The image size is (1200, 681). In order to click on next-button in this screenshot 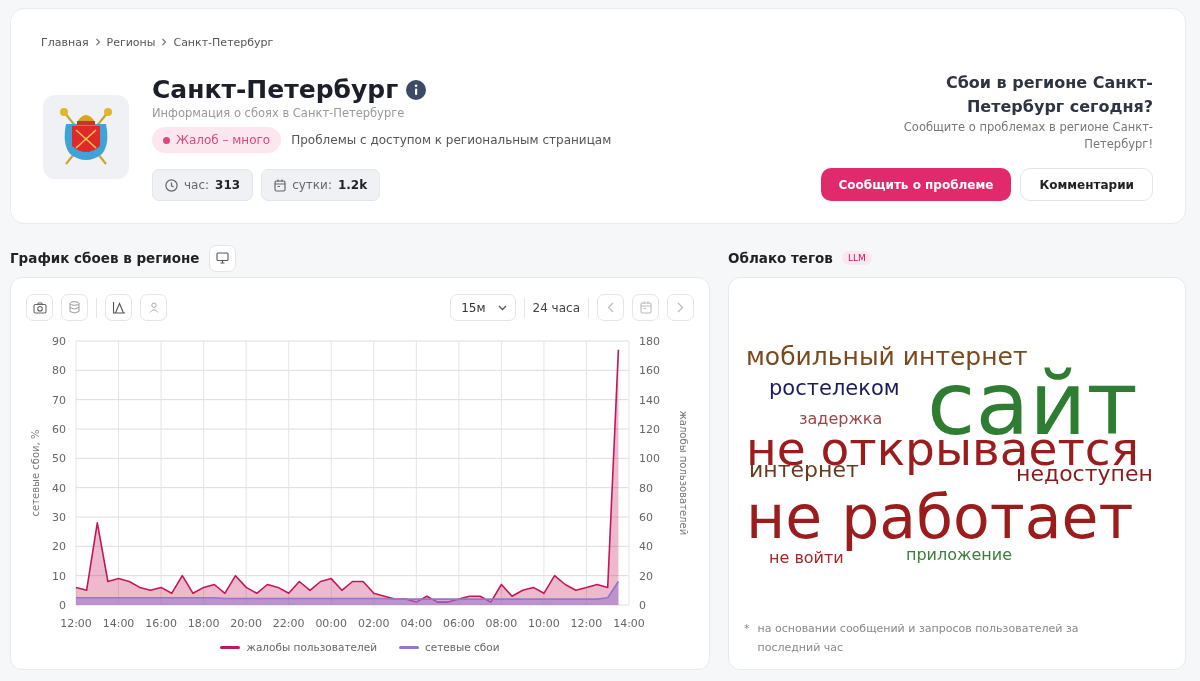, I will do `click(680, 307)`.